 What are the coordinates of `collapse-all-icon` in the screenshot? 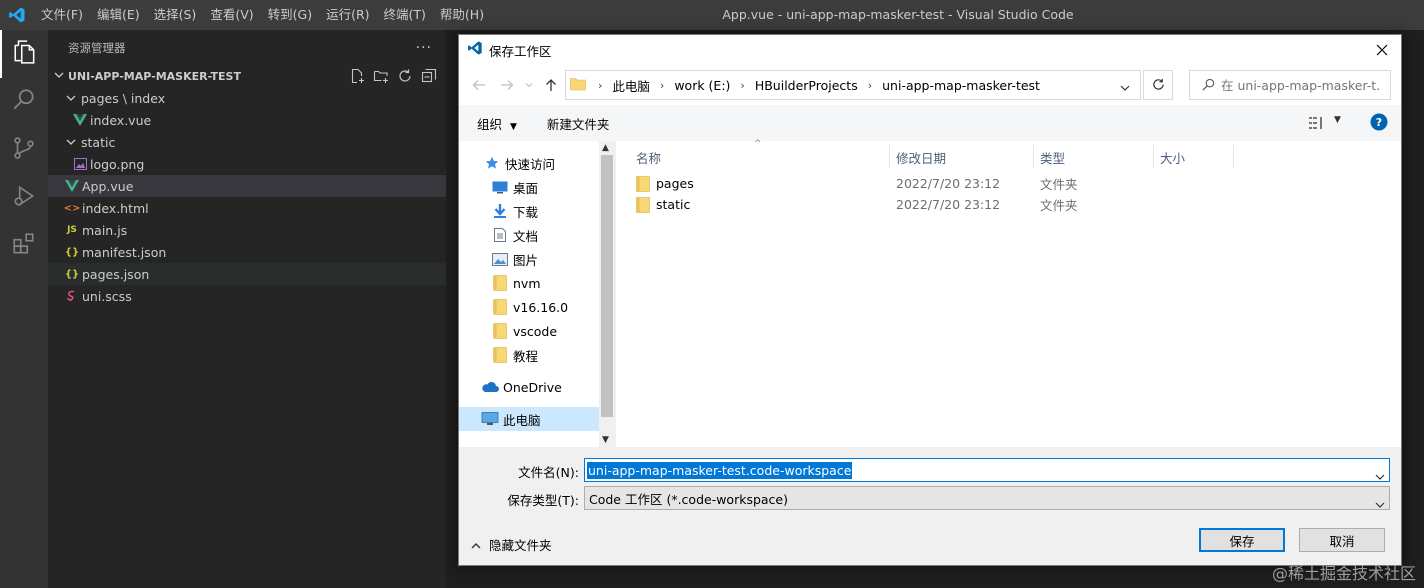 It's located at (429, 76).